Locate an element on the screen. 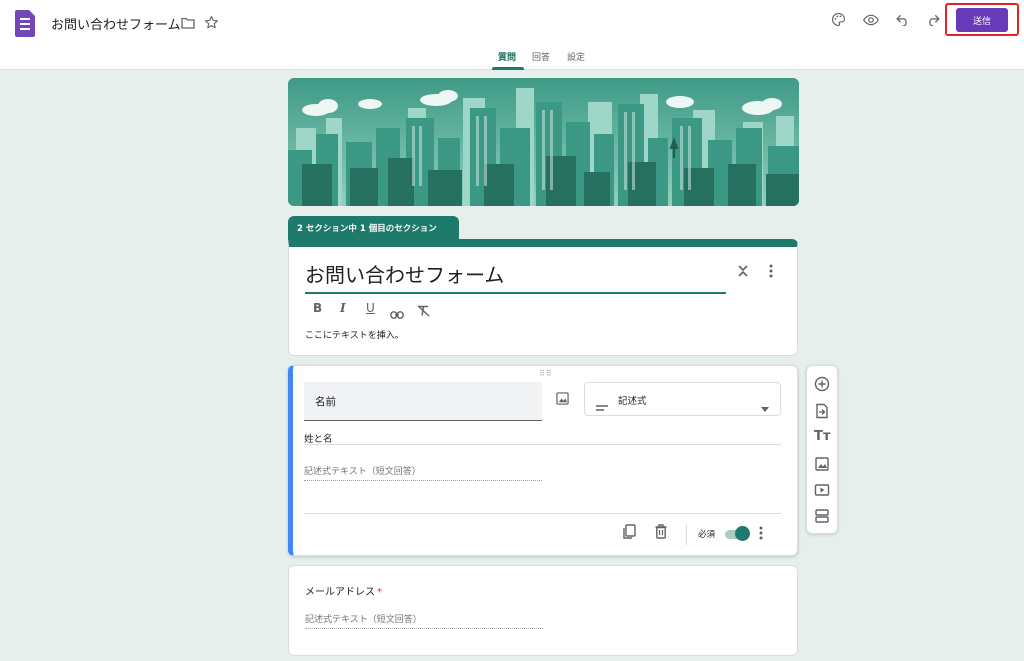 This screenshot has height=661, width=1024. redo-icon is located at coordinates (933, 19).